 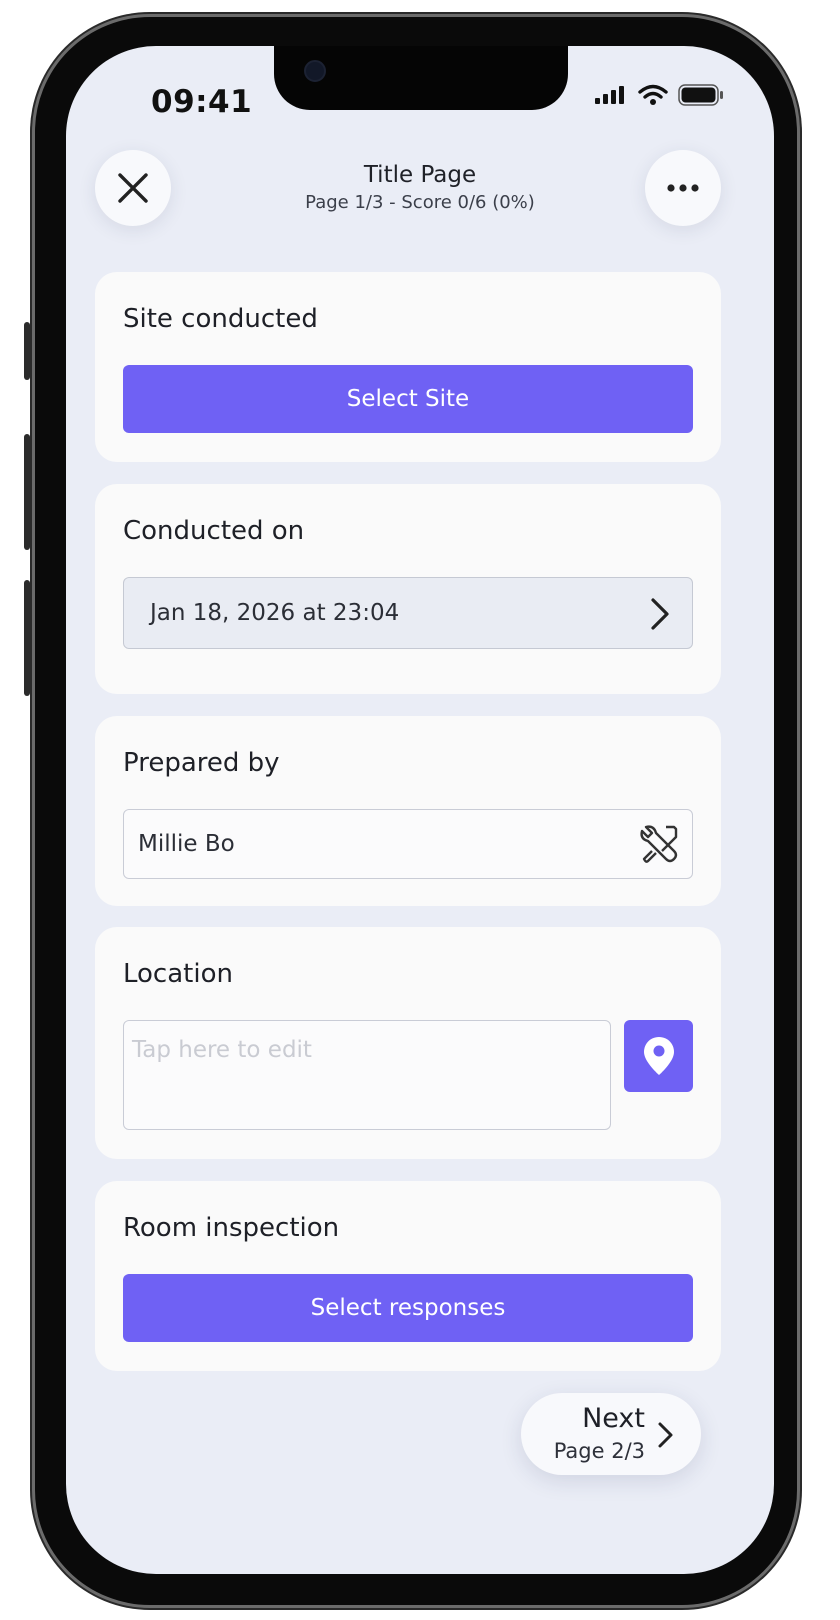 What do you see at coordinates (202, 102) in the screenshot?
I see `status-time: 09:41` at bounding box center [202, 102].